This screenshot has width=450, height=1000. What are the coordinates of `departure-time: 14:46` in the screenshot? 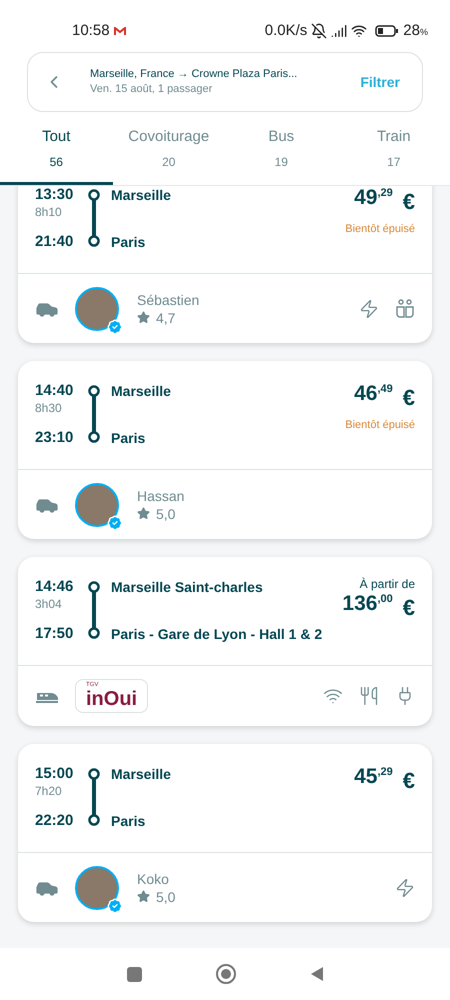 It's located at (54, 587).